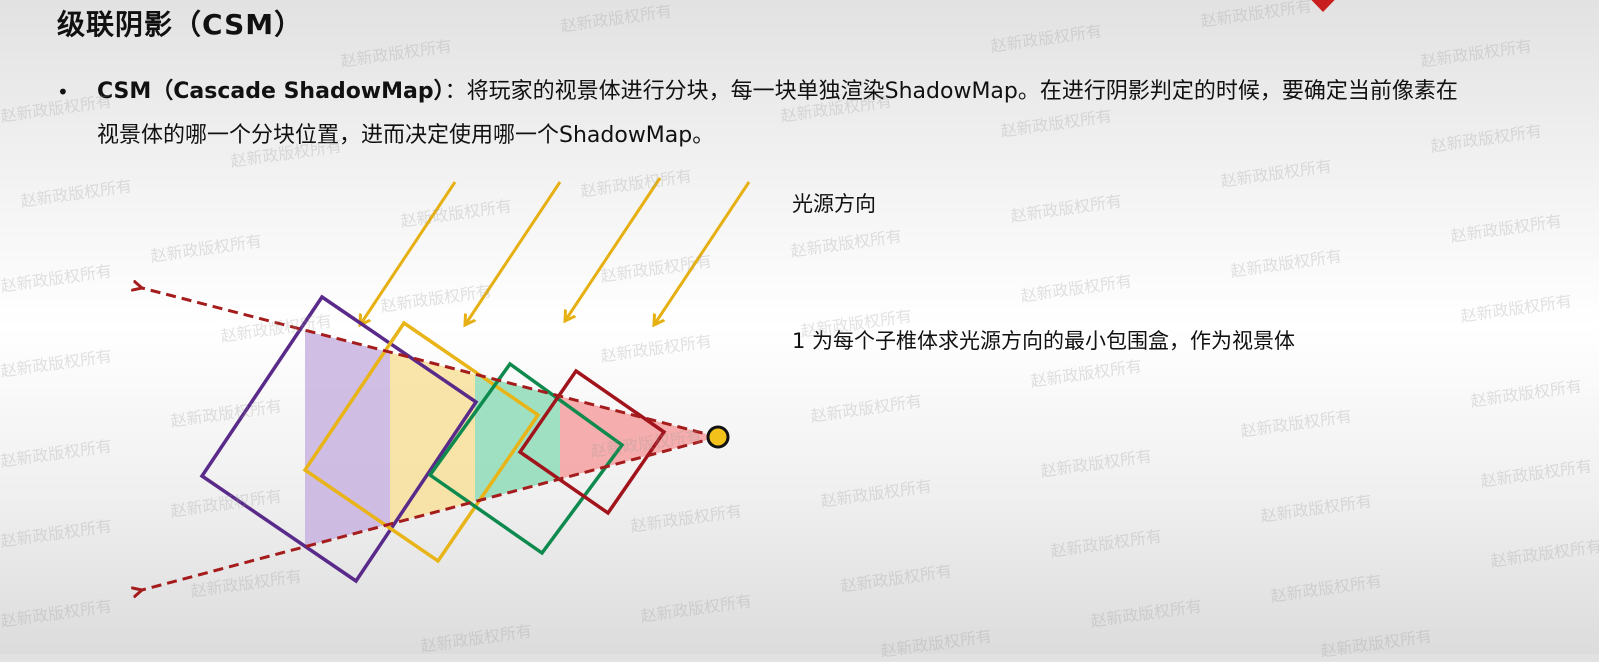  I want to click on cascade-slice-4-fill, so click(639, 439).